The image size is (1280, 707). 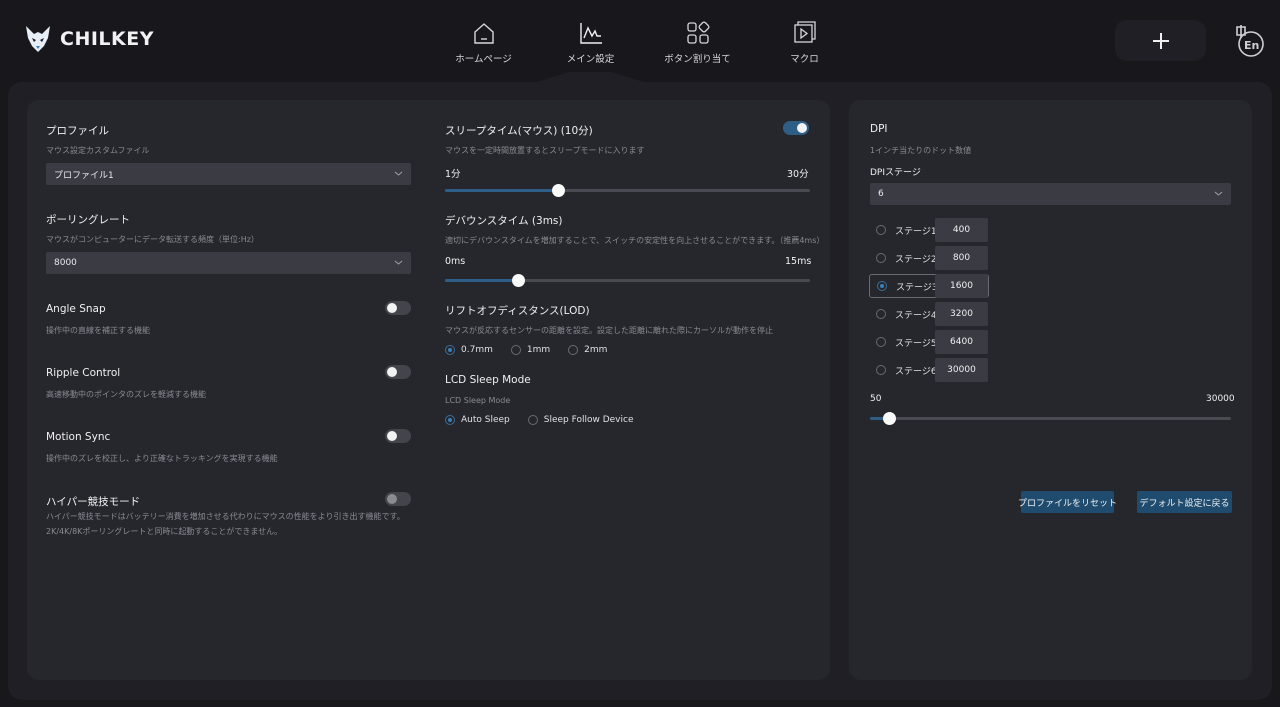 What do you see at coordinates (164, 531) in the screenshot?
I see `hyper-mode-subtitle-2: 2K/4K/8Kポーリングレートと同時に起動することができません。` at bounding box center [164, 531].